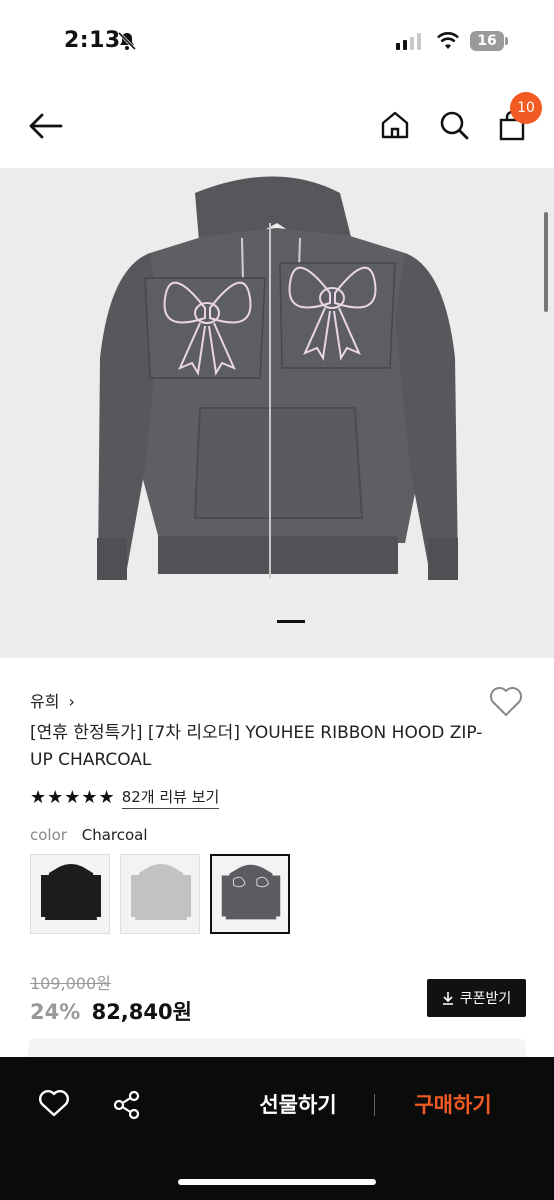 This screenshot has width=554, height=1200. Describe the element at coordinates (46, 126) in the screenshot. I see `arrow-left-icon` at that location.